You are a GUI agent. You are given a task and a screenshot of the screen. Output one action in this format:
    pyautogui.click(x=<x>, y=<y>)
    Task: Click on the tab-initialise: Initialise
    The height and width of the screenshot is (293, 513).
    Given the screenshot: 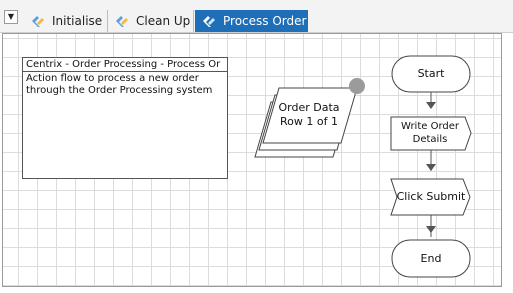 What is the action you would take?
    pyautogui.click(x=66, y=21)
    